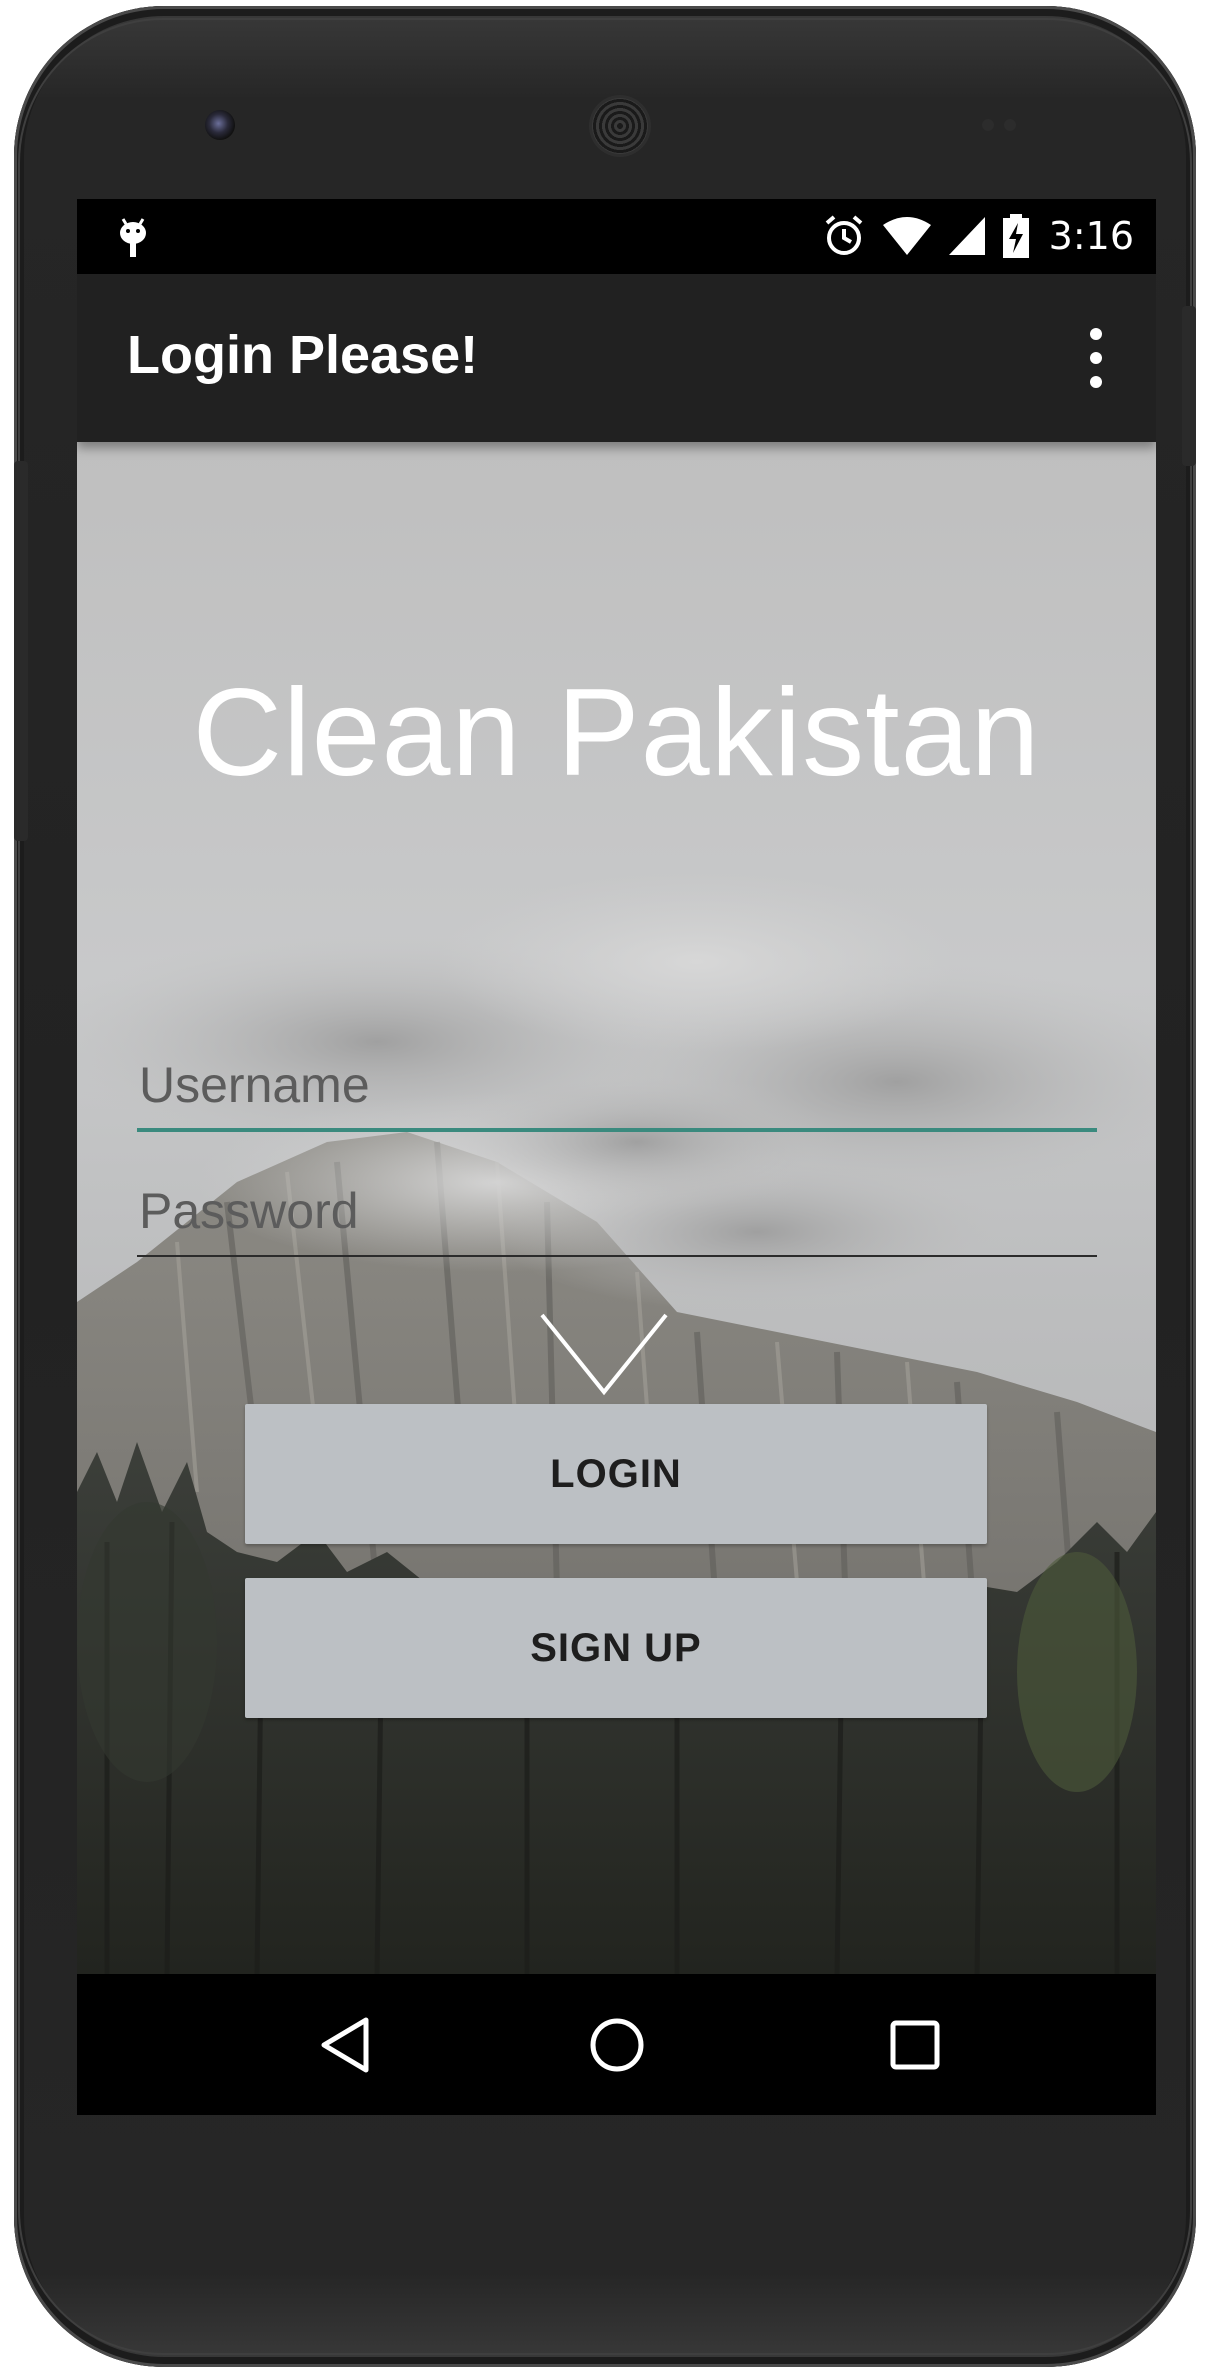  Describe the element at coordinates (616, 1648) in the screenshot. I see `sign-up-button: SIGN UP` at that location.